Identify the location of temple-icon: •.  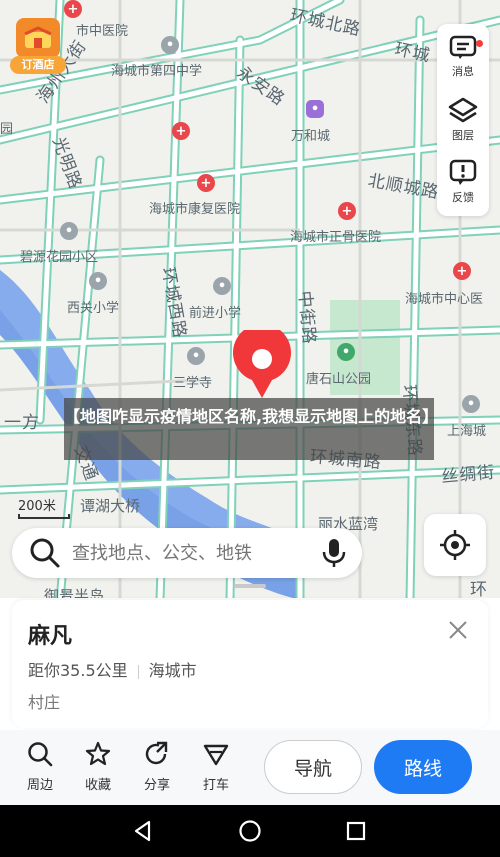
(196, 356).